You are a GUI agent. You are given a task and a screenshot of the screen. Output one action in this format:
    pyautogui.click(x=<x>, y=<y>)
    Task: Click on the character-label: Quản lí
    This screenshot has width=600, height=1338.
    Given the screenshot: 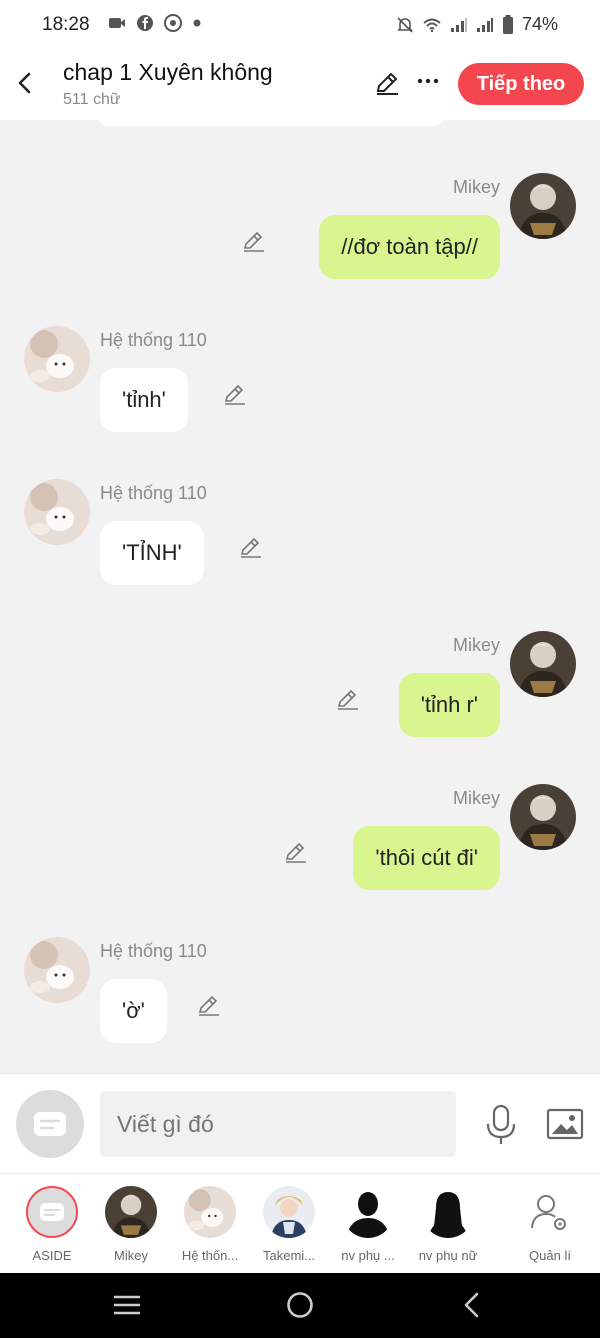 What is the action you would take?
    pyautogui.click(x=550, y=1255)
    